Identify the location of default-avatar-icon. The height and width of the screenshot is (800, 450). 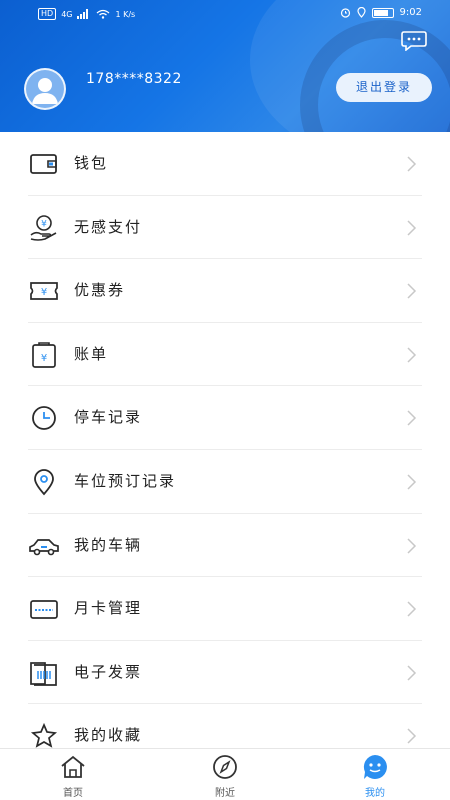
(45, 91).